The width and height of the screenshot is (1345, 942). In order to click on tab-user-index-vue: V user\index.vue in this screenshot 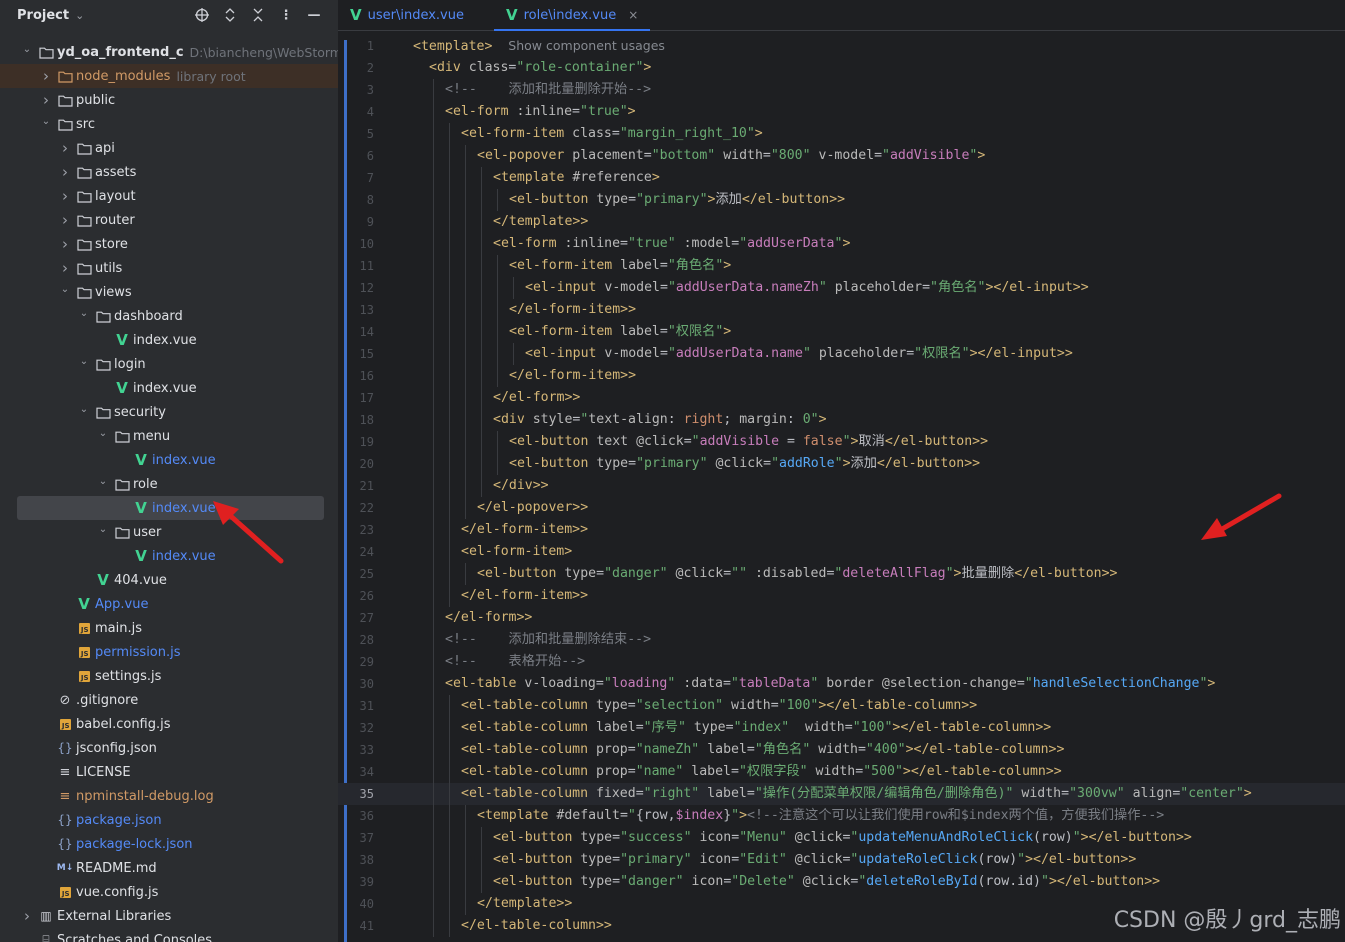, I will do `click(407, 15)`.